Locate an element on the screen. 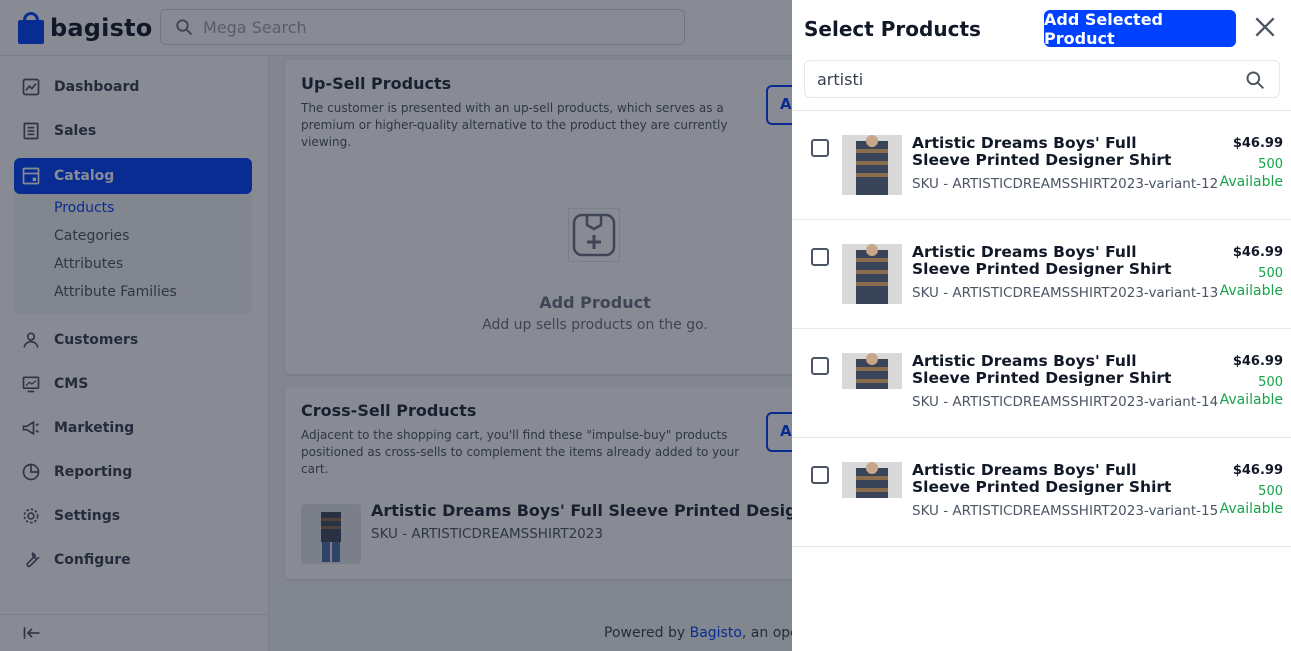 The width and height of the screenshot is (1291, 651). product-search-input: artisti is located at coordinates (1042, 79).